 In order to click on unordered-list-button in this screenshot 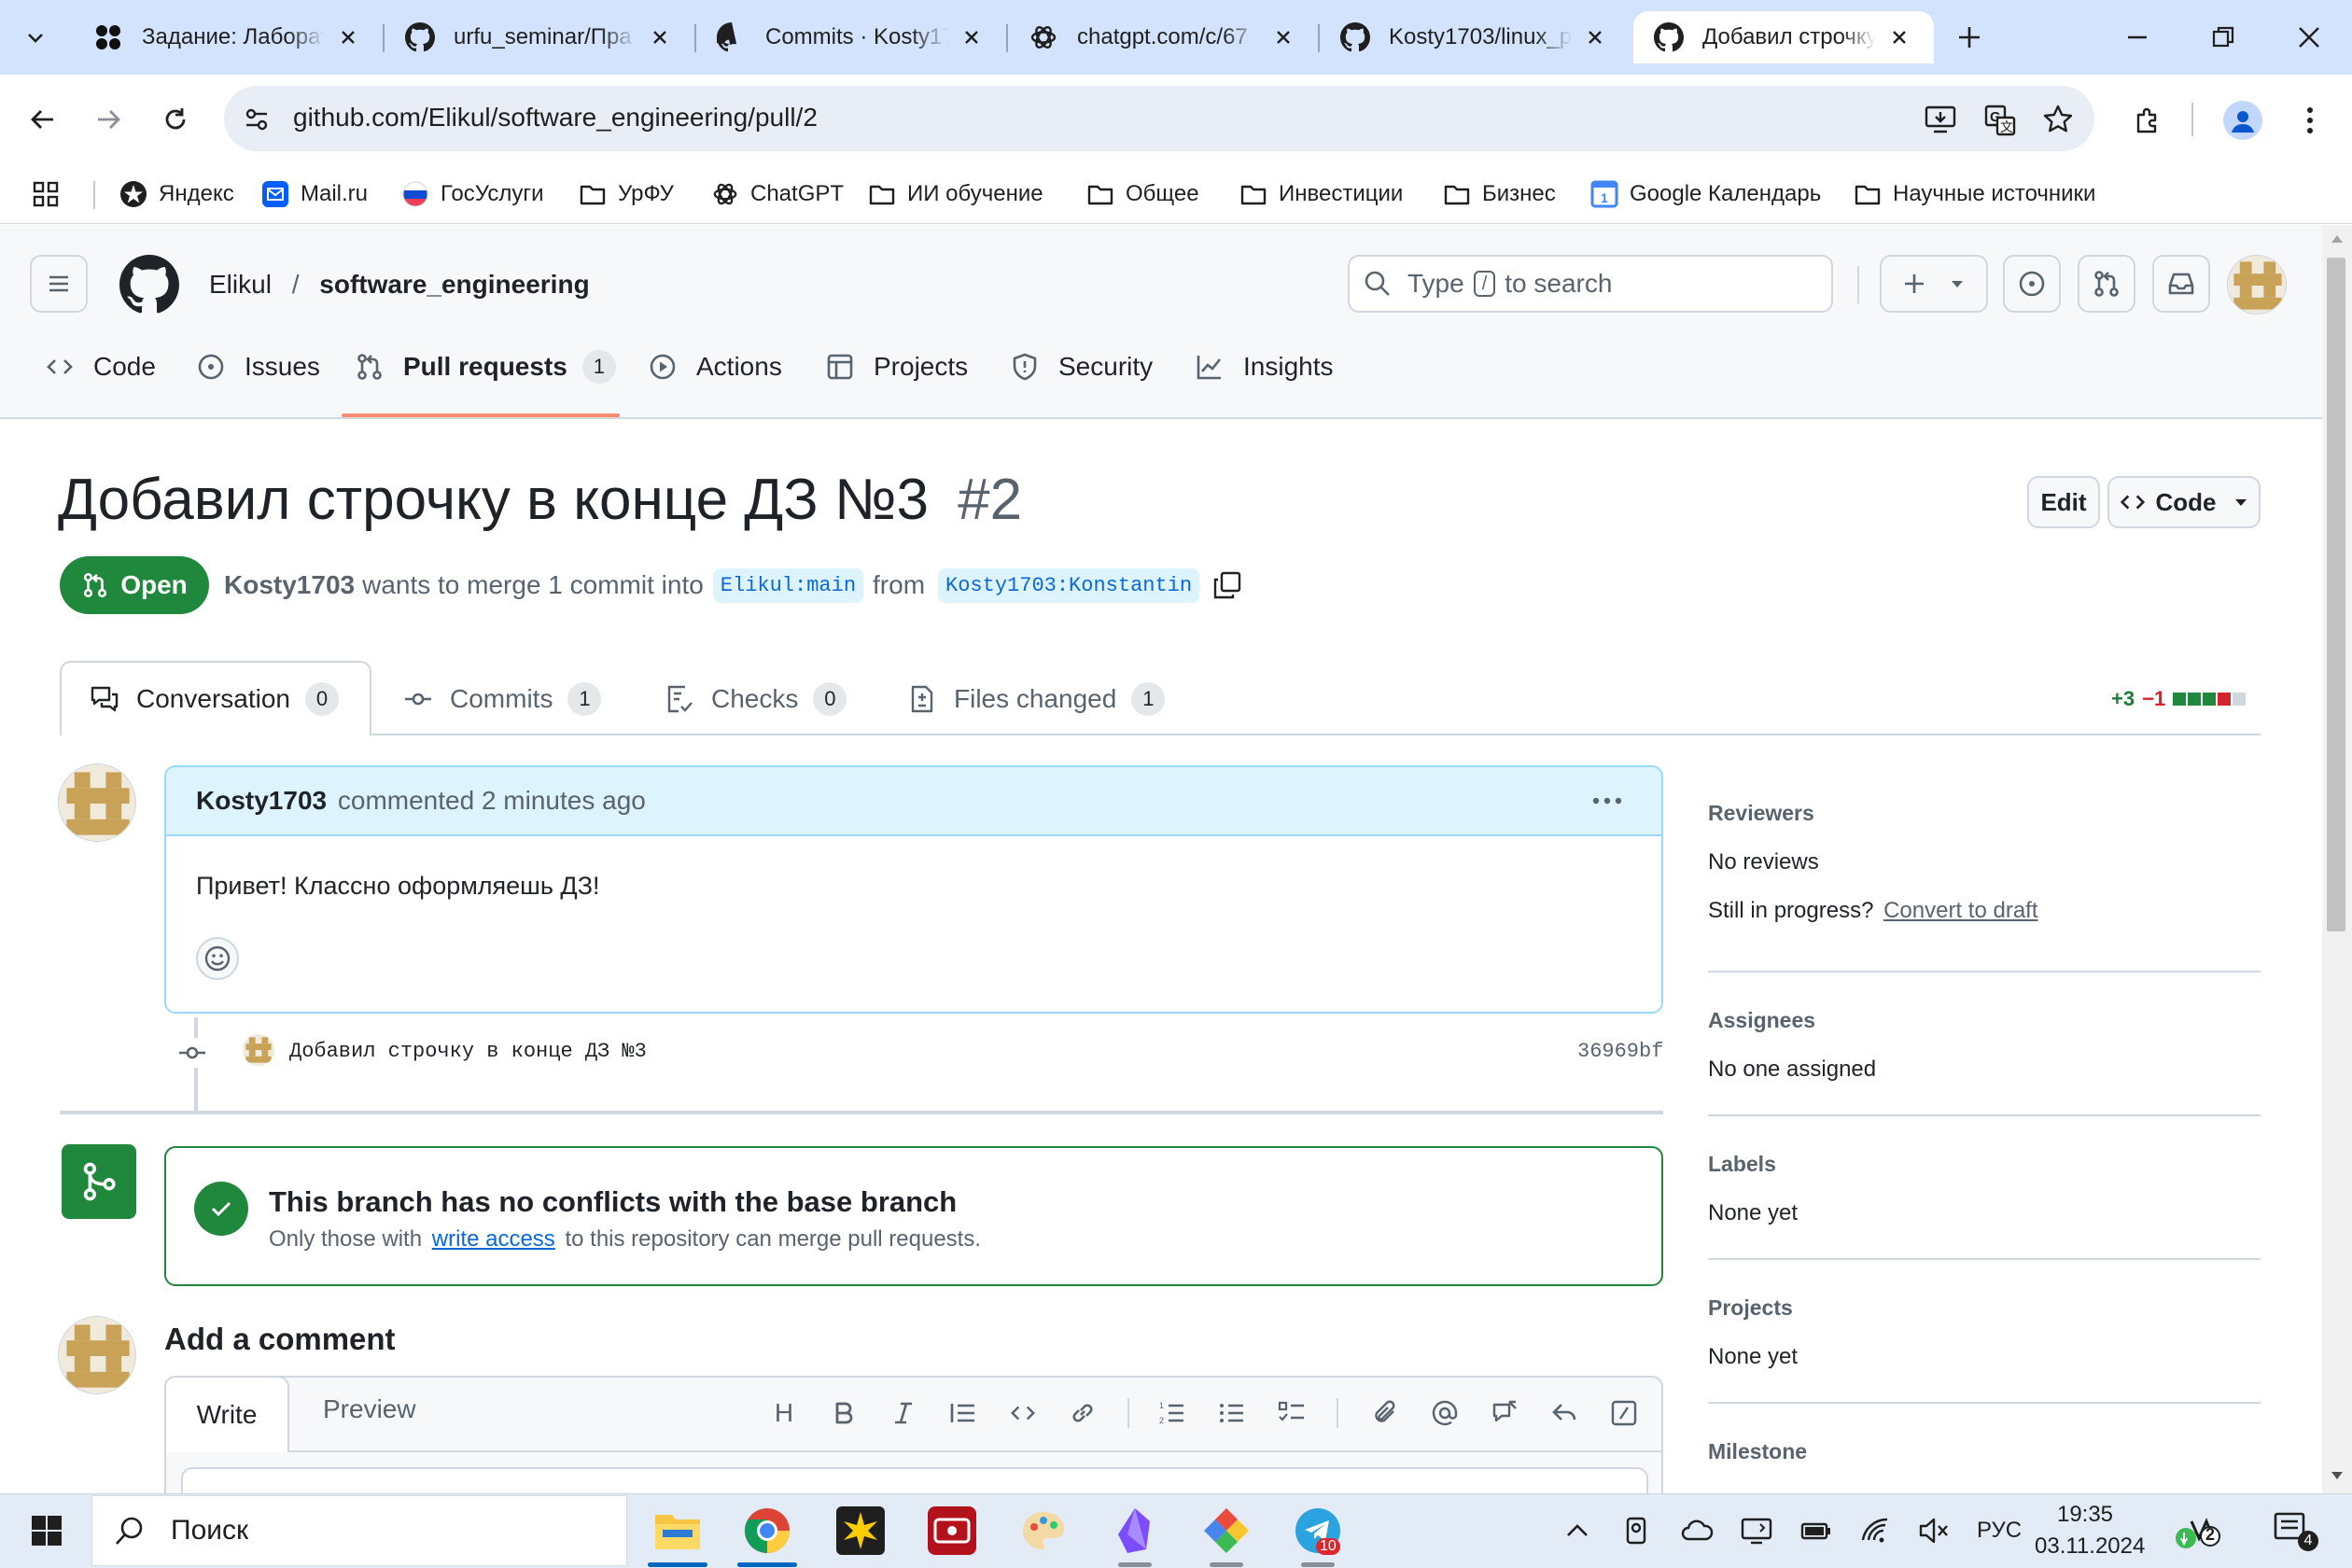, I will do `click(1232, 1413)`.